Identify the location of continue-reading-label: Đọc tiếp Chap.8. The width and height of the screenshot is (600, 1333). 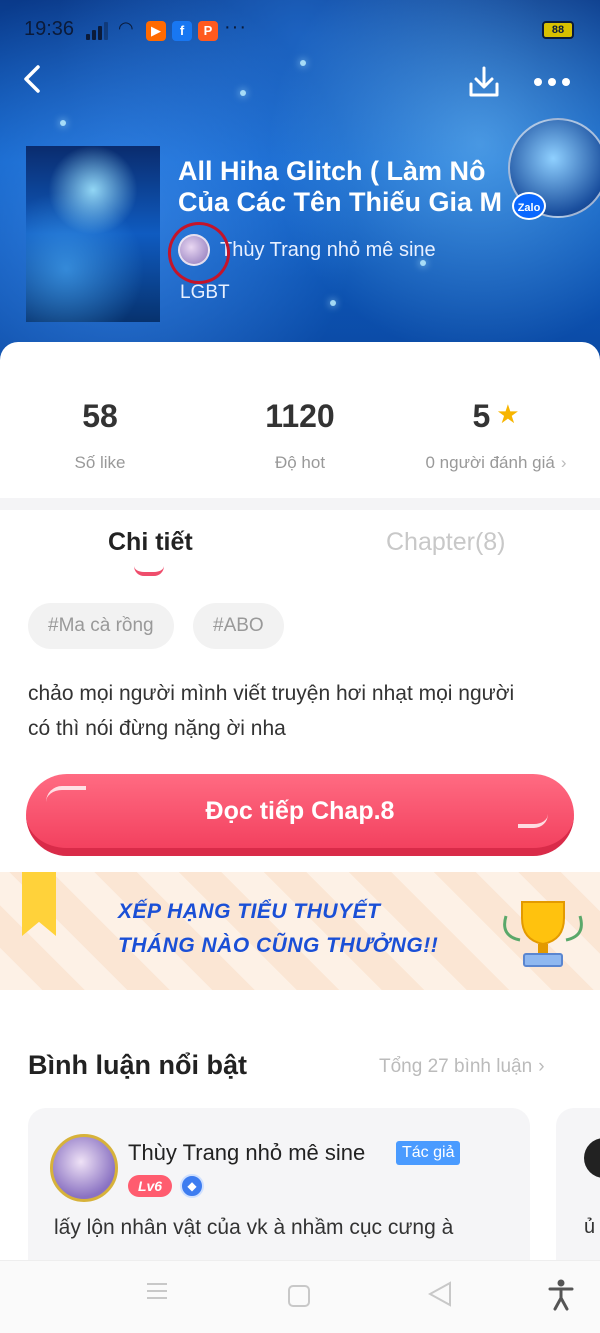
(300, 811).